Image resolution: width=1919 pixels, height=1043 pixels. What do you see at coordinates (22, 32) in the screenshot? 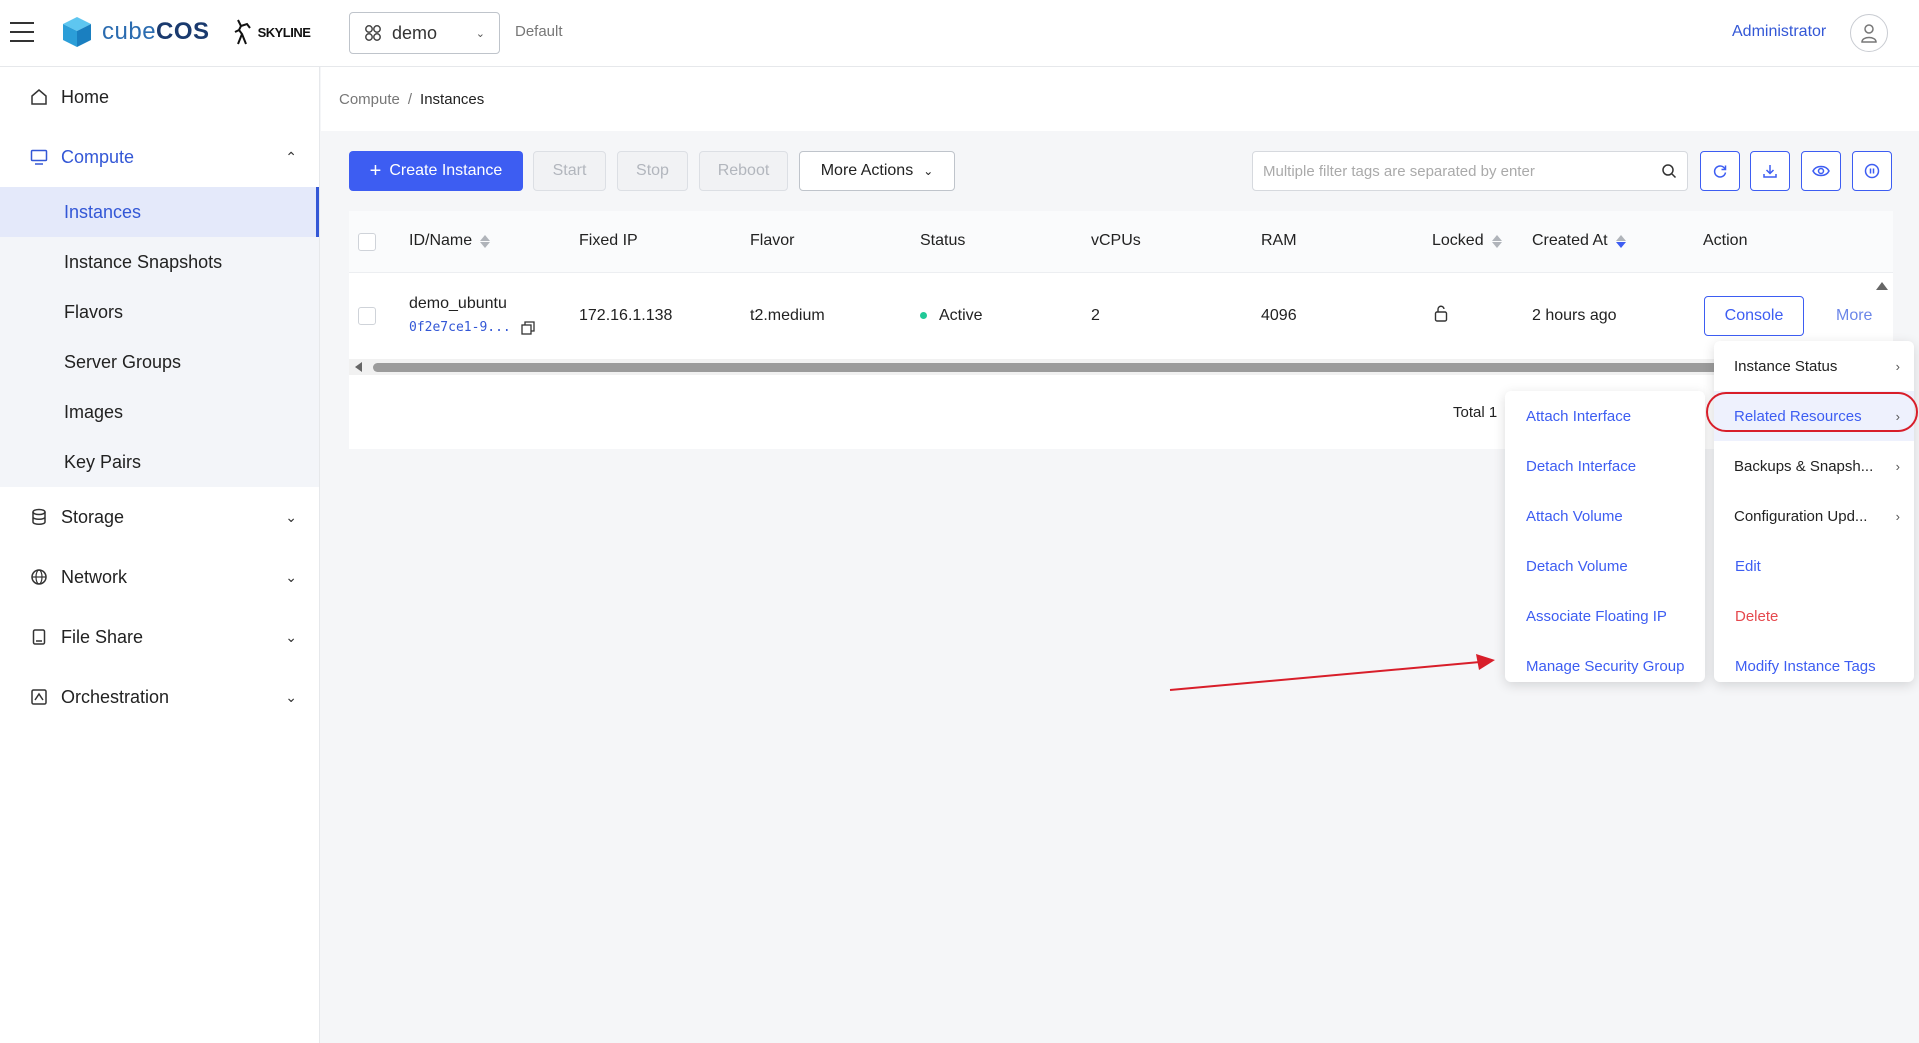
I see `menu-toggle-icon` at bounding box center [22, 32].